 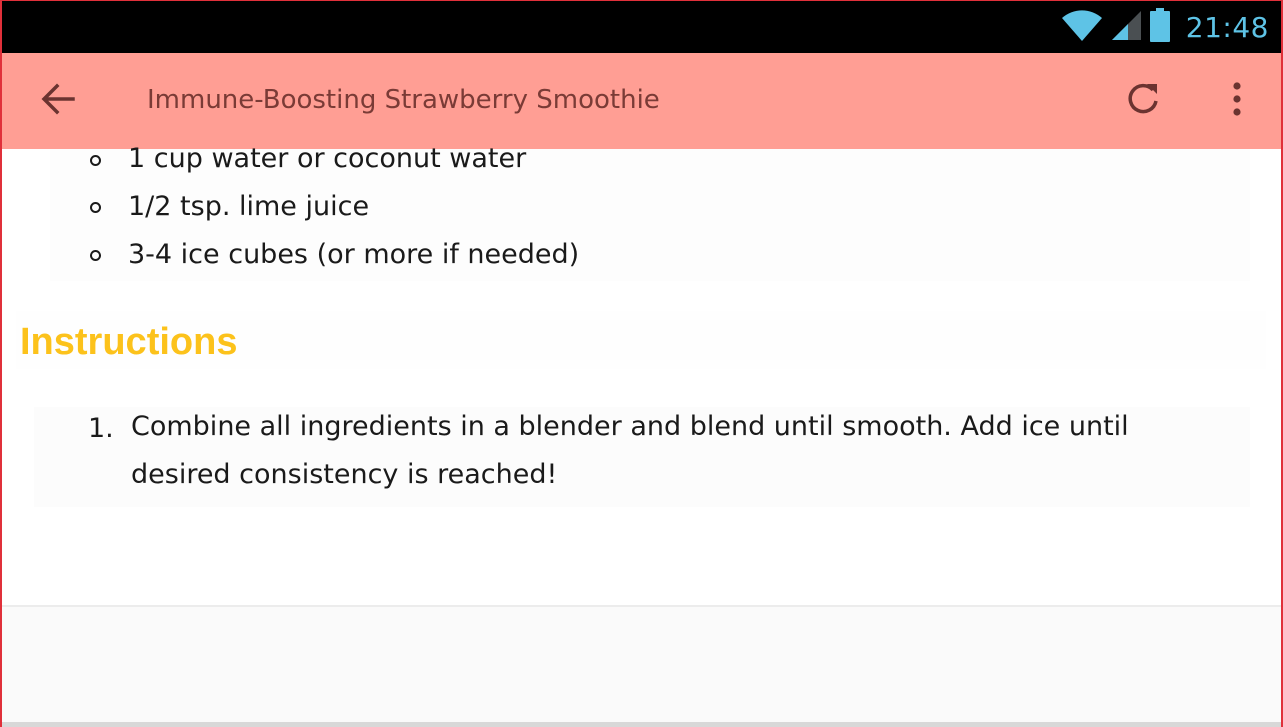 I want to click on app-bar: Immune-Boosting Strawberry Smoothie, so click(x=641, y=101).